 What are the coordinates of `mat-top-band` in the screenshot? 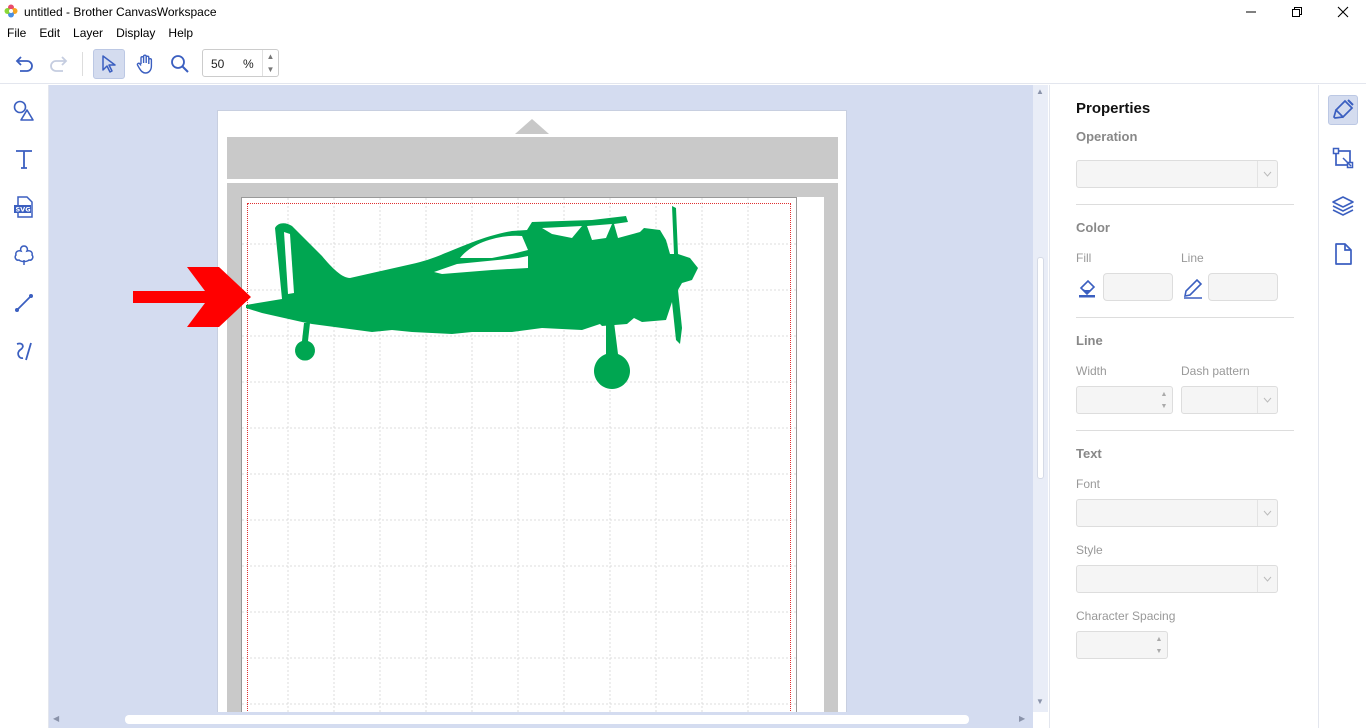 It's located at (532, 158).